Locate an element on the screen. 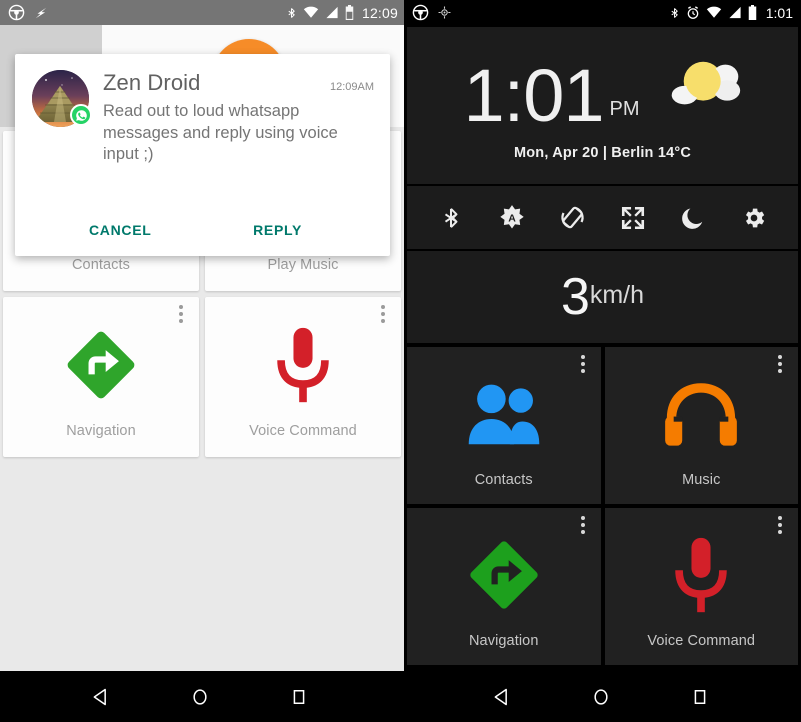  home-circle-icon is located at coordinates (601, 696).